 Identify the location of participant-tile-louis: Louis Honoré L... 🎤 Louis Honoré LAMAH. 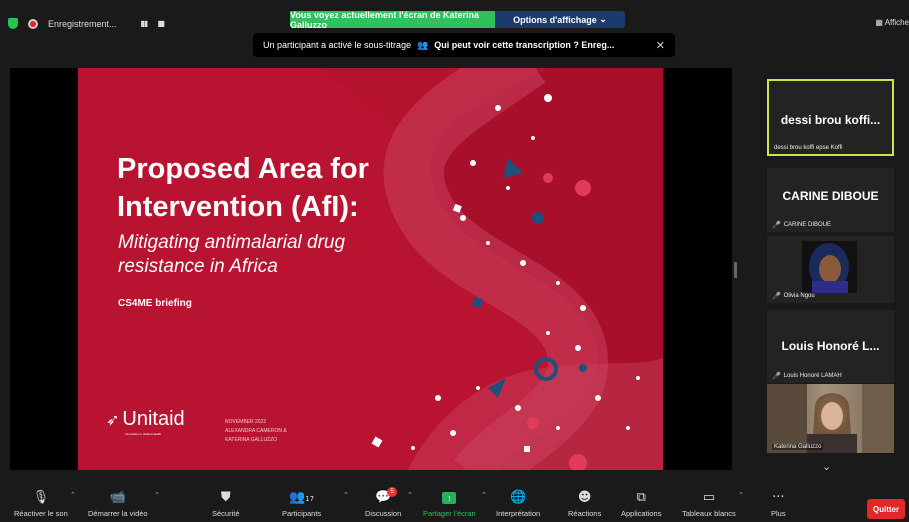
(830, 346).